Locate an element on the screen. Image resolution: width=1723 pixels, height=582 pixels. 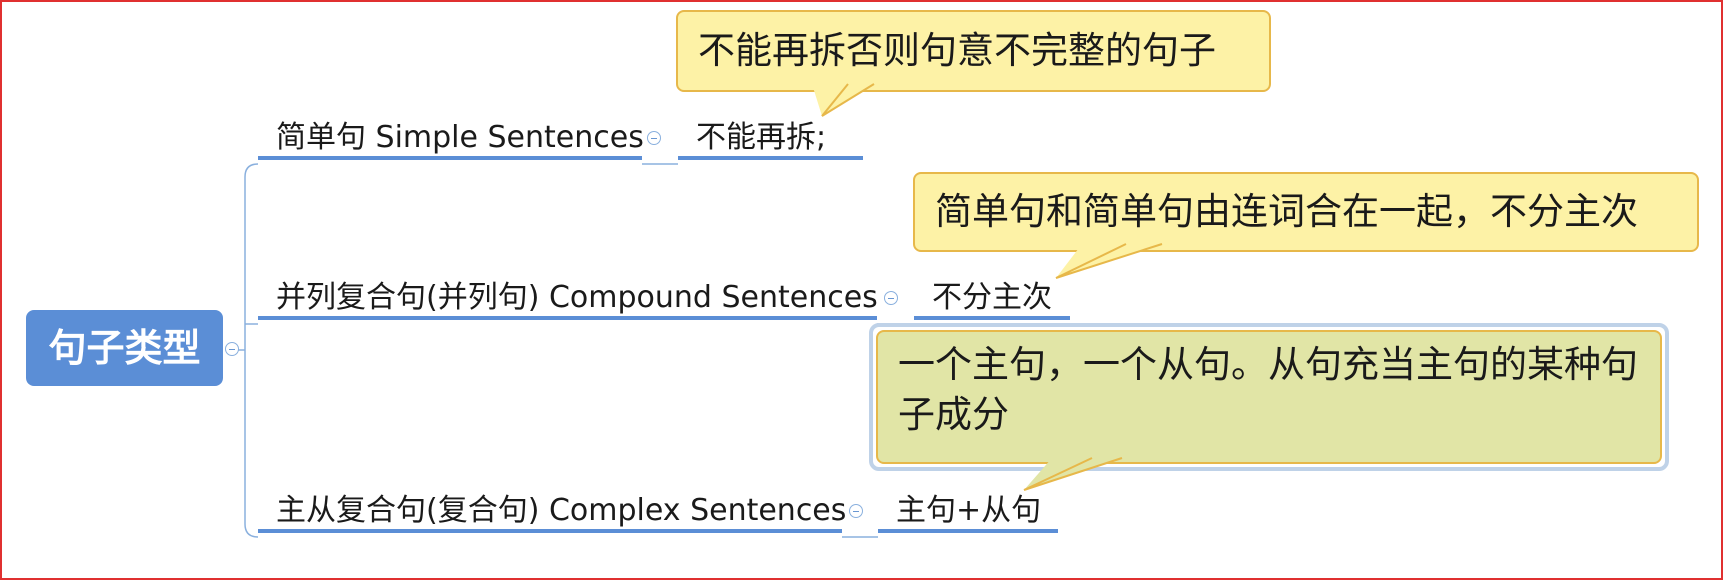
callout-simple-note: 不能再拆否则句意不完整的句子 is located at coordinates (973, 51).